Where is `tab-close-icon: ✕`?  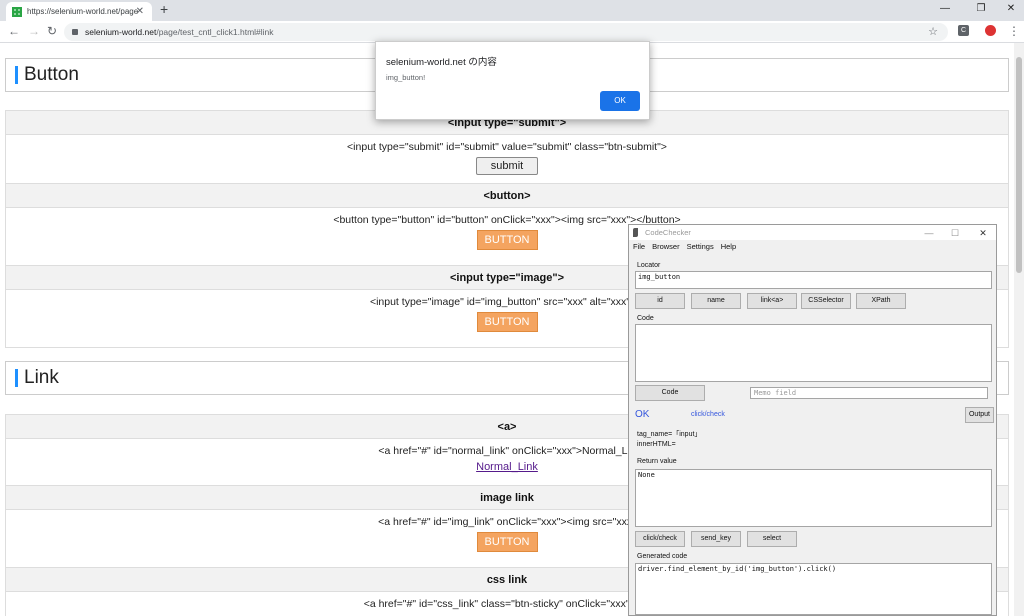 tab-close-icon: ✕ is located at coordinates (140, 11).